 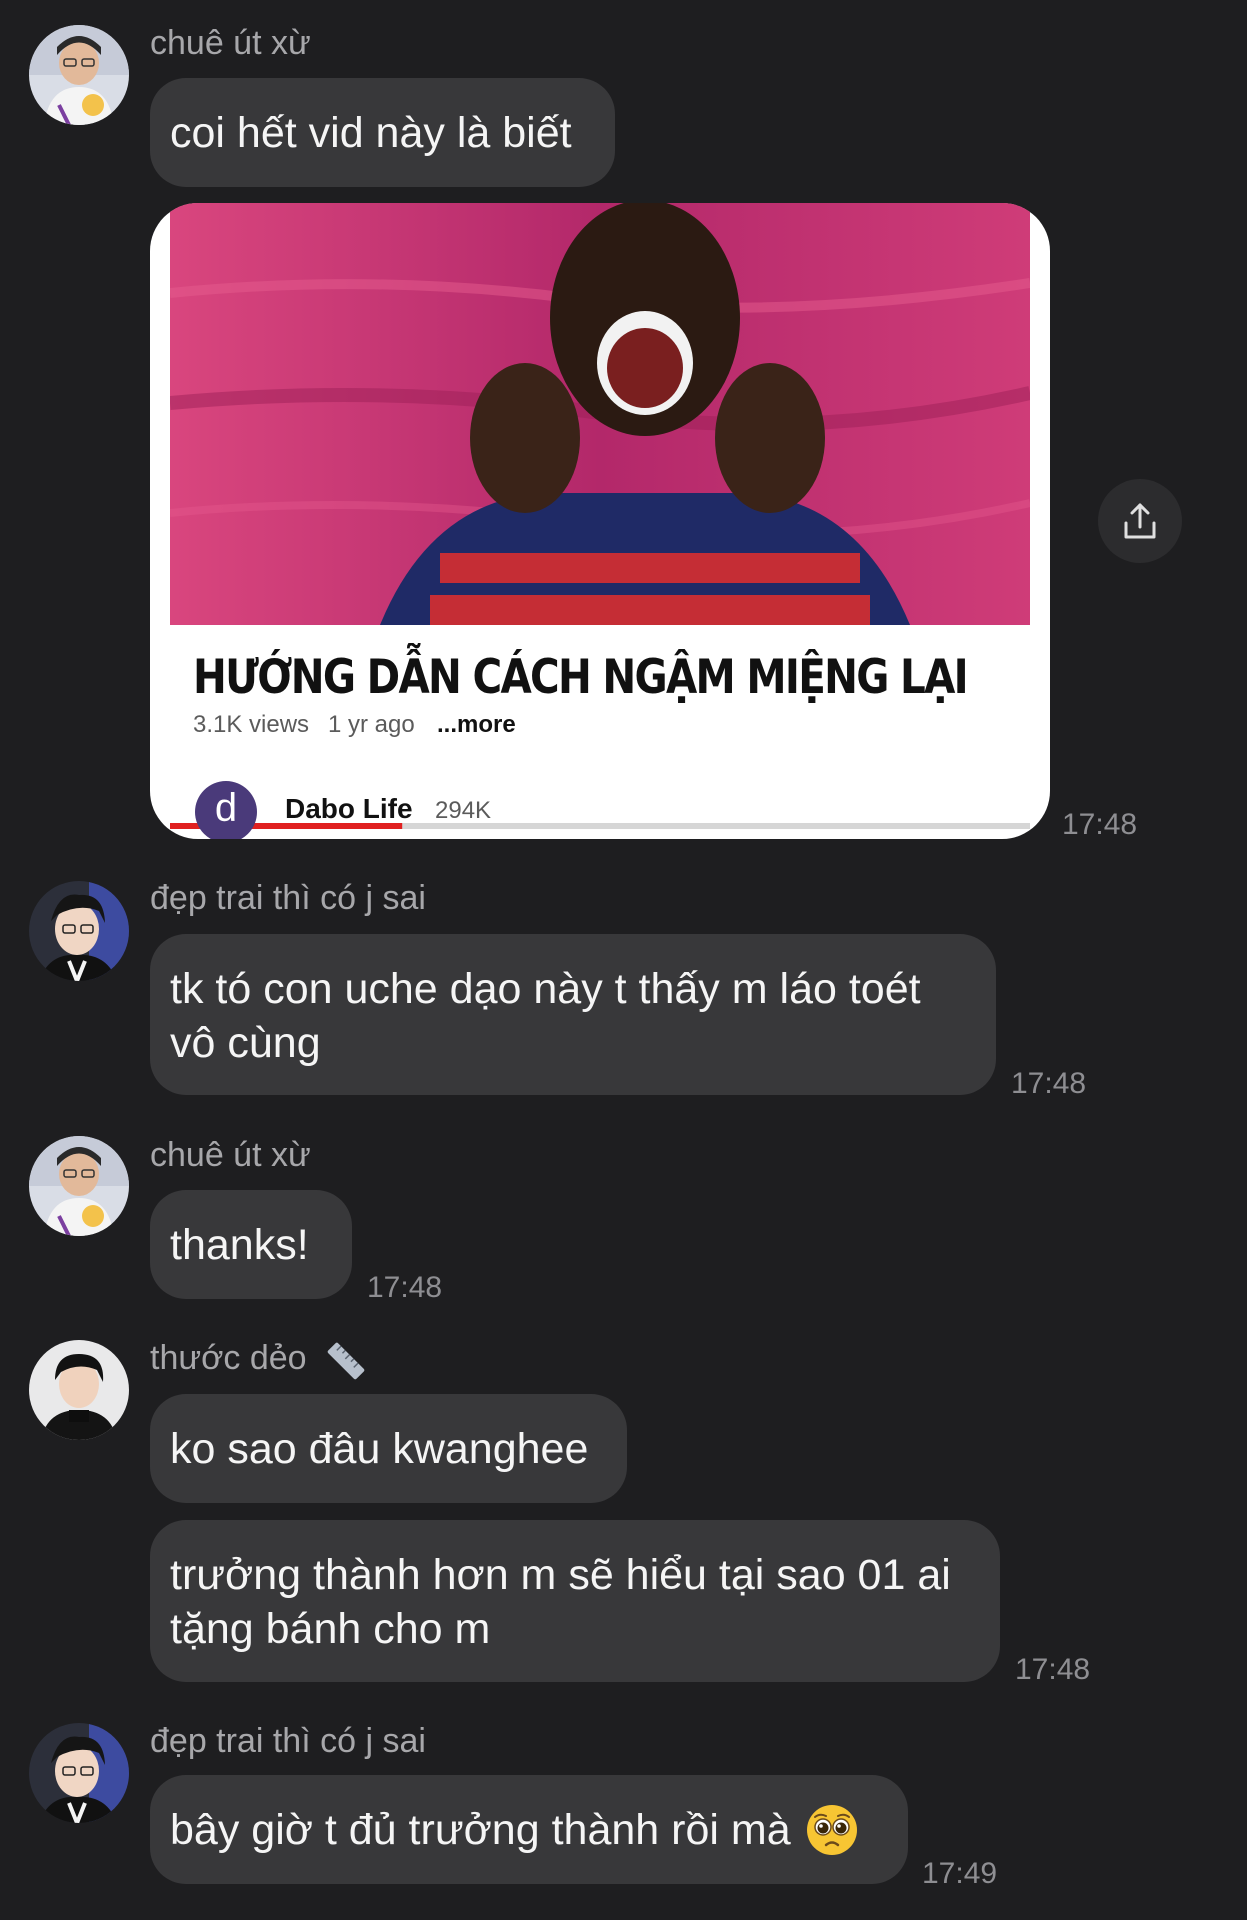 What do you see at coordinates (480, 1829) in the screenshot?
I see `message-text: bây giờ t đủ trưởng thành rồi mà` at bounding box center [480, 1829].